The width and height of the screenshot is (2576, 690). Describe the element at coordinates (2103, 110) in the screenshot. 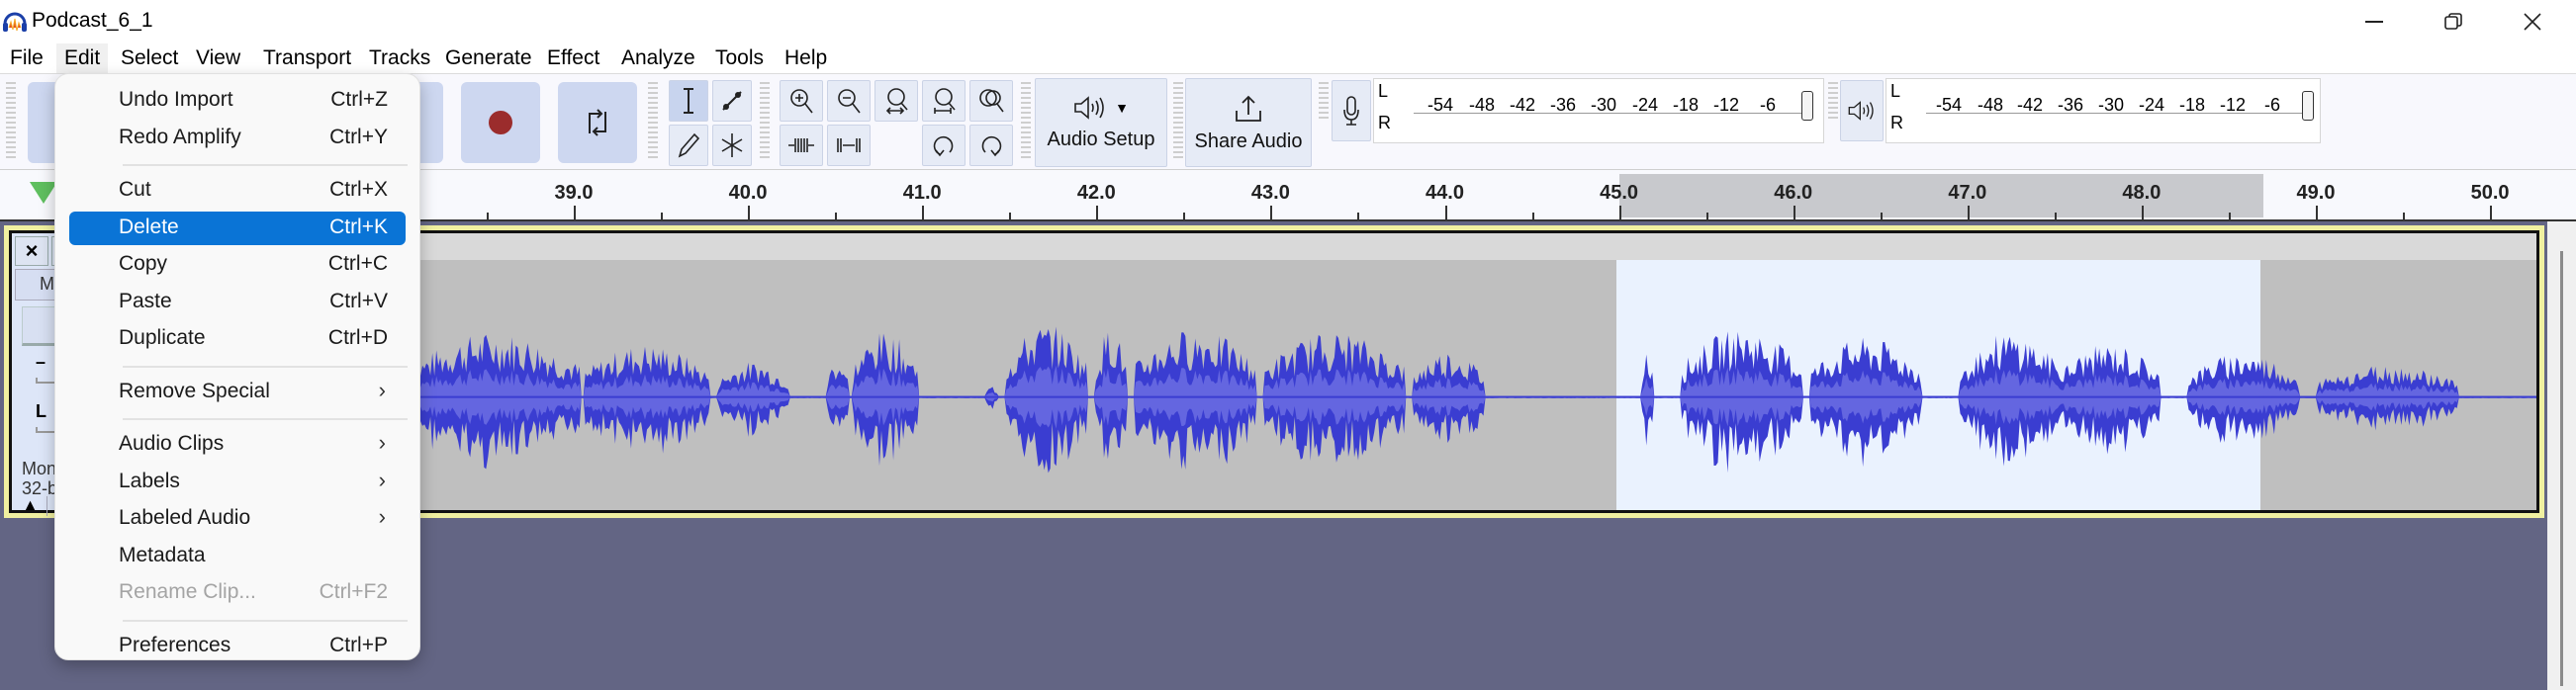

I see `playback-meter: L R -54 -48 -42 -36 -30 -24 -18 -12 -6` at that location.